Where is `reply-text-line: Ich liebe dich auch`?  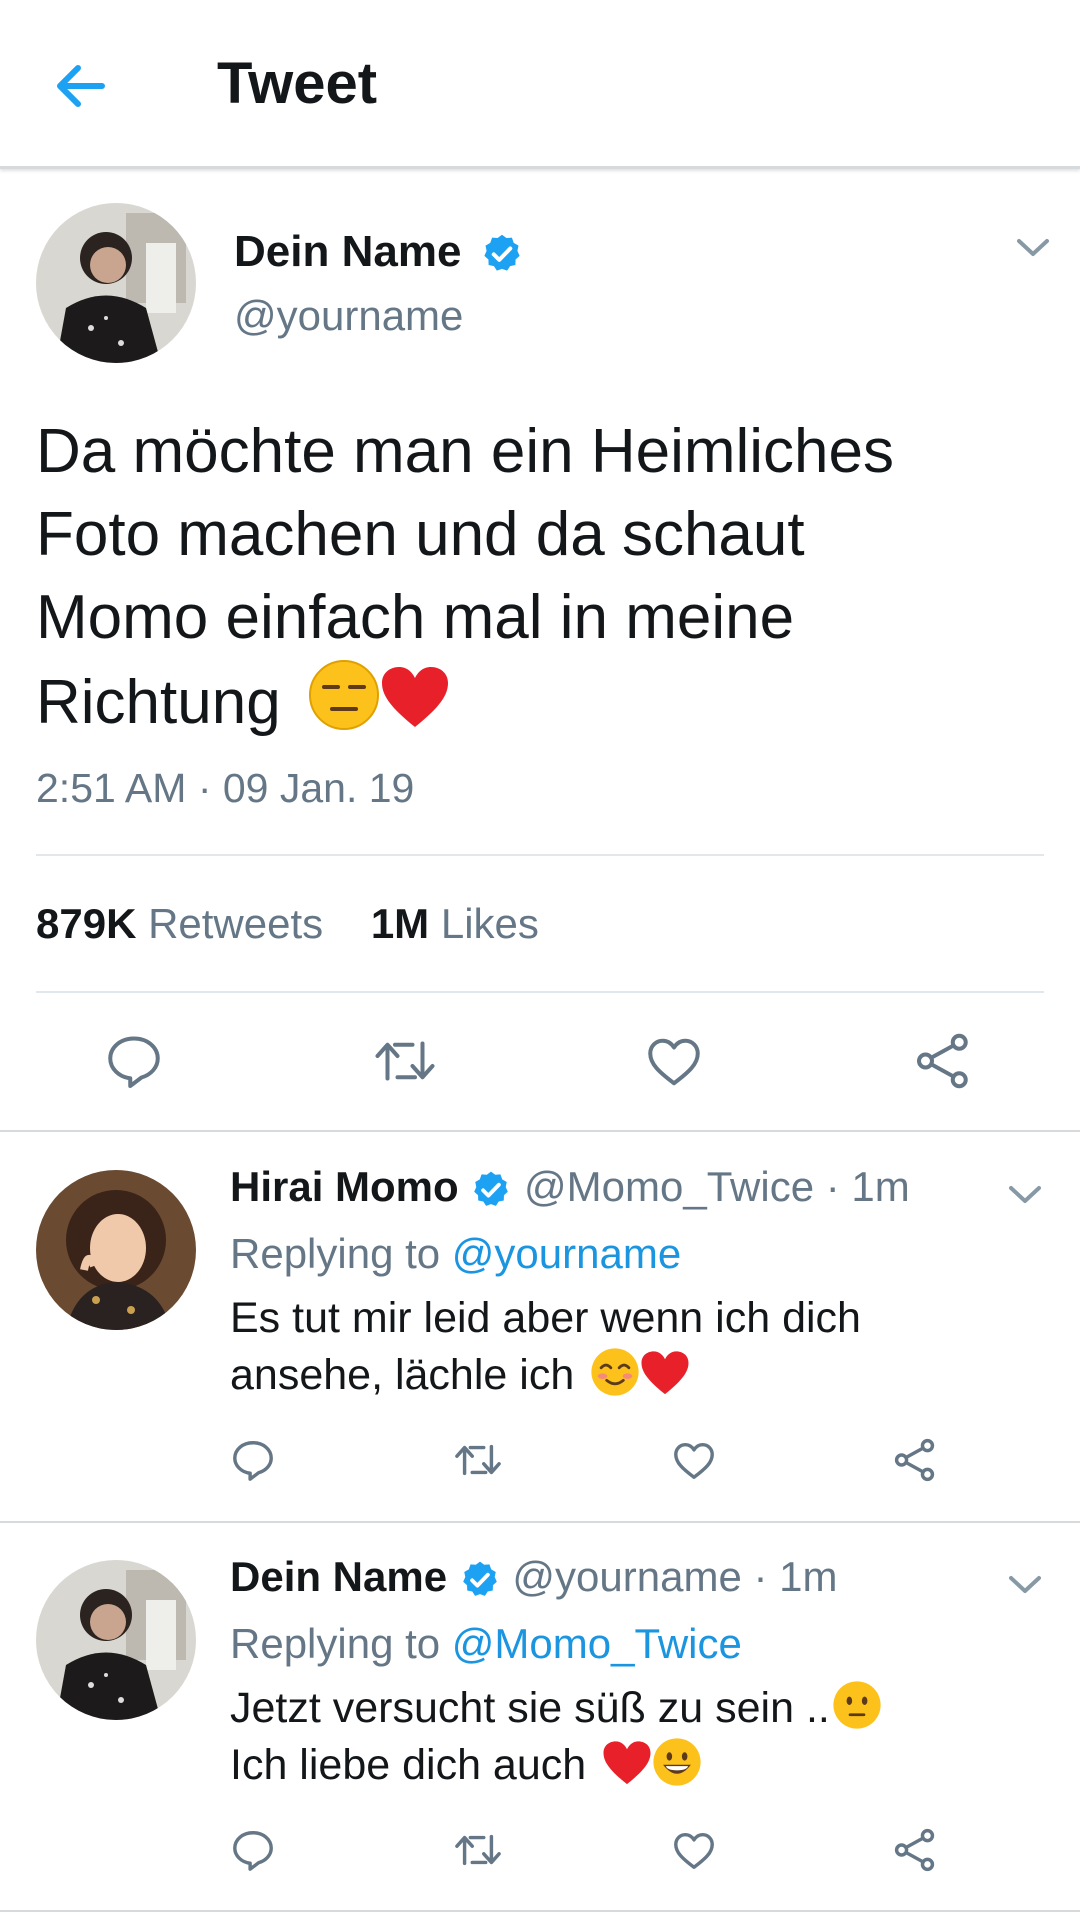
reply-text-line: Ich liebe dich auch is located at coordinates (408, 1765).